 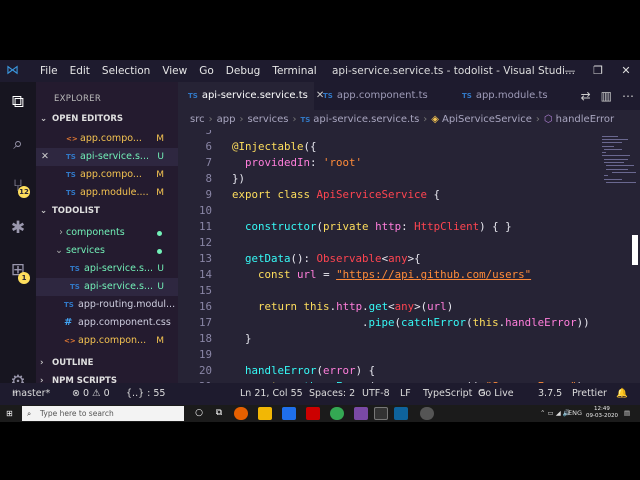 What do you see at coordinates (606, 96) in the screenshot?
I see `split-editor-icon: ▥` at bounding box center [606, 96].